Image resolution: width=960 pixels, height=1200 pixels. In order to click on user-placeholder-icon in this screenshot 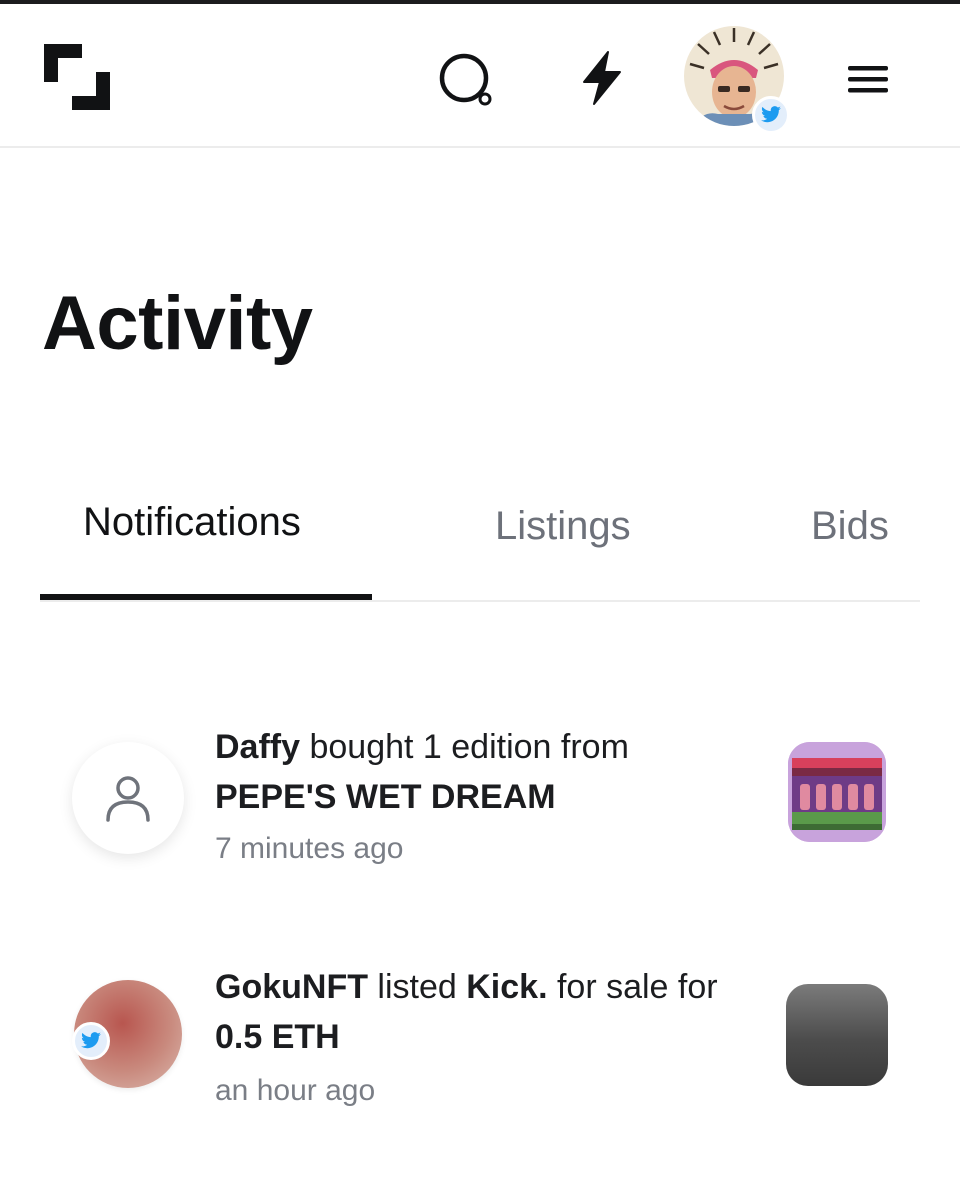, I will do `click(128, 798)`.